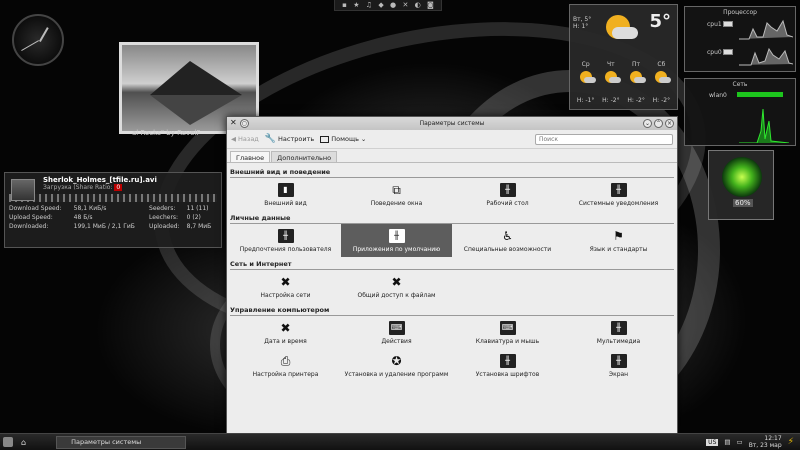 This screenshot has height=450, width=800. What do you see at coordinates (388, 5) in the screenshot?
I see `top-panel: ▪ ★ ♫ ◆ ● ✕ ◐ ◙` at bounding box center [388, 5].